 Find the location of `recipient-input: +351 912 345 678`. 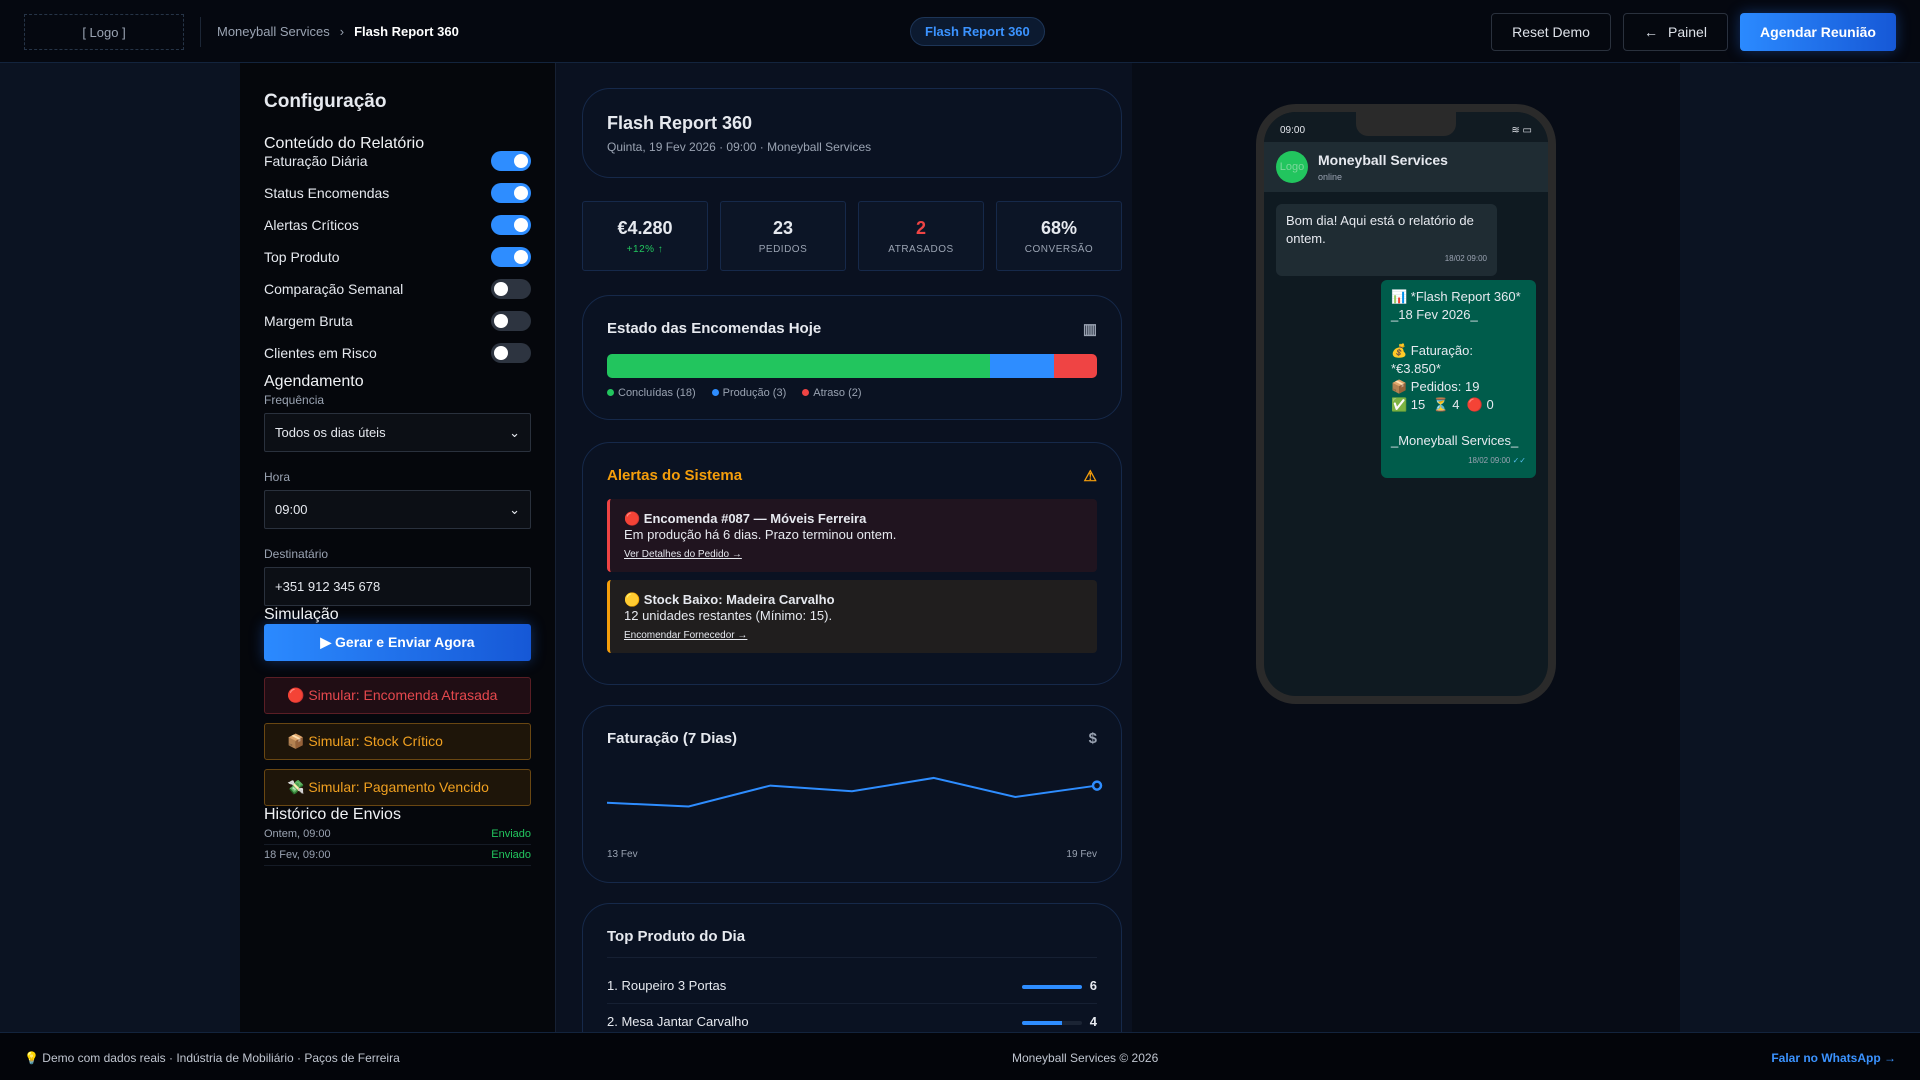

recipient-input: +351 912 345 678 is located at coordinates (397, 586).